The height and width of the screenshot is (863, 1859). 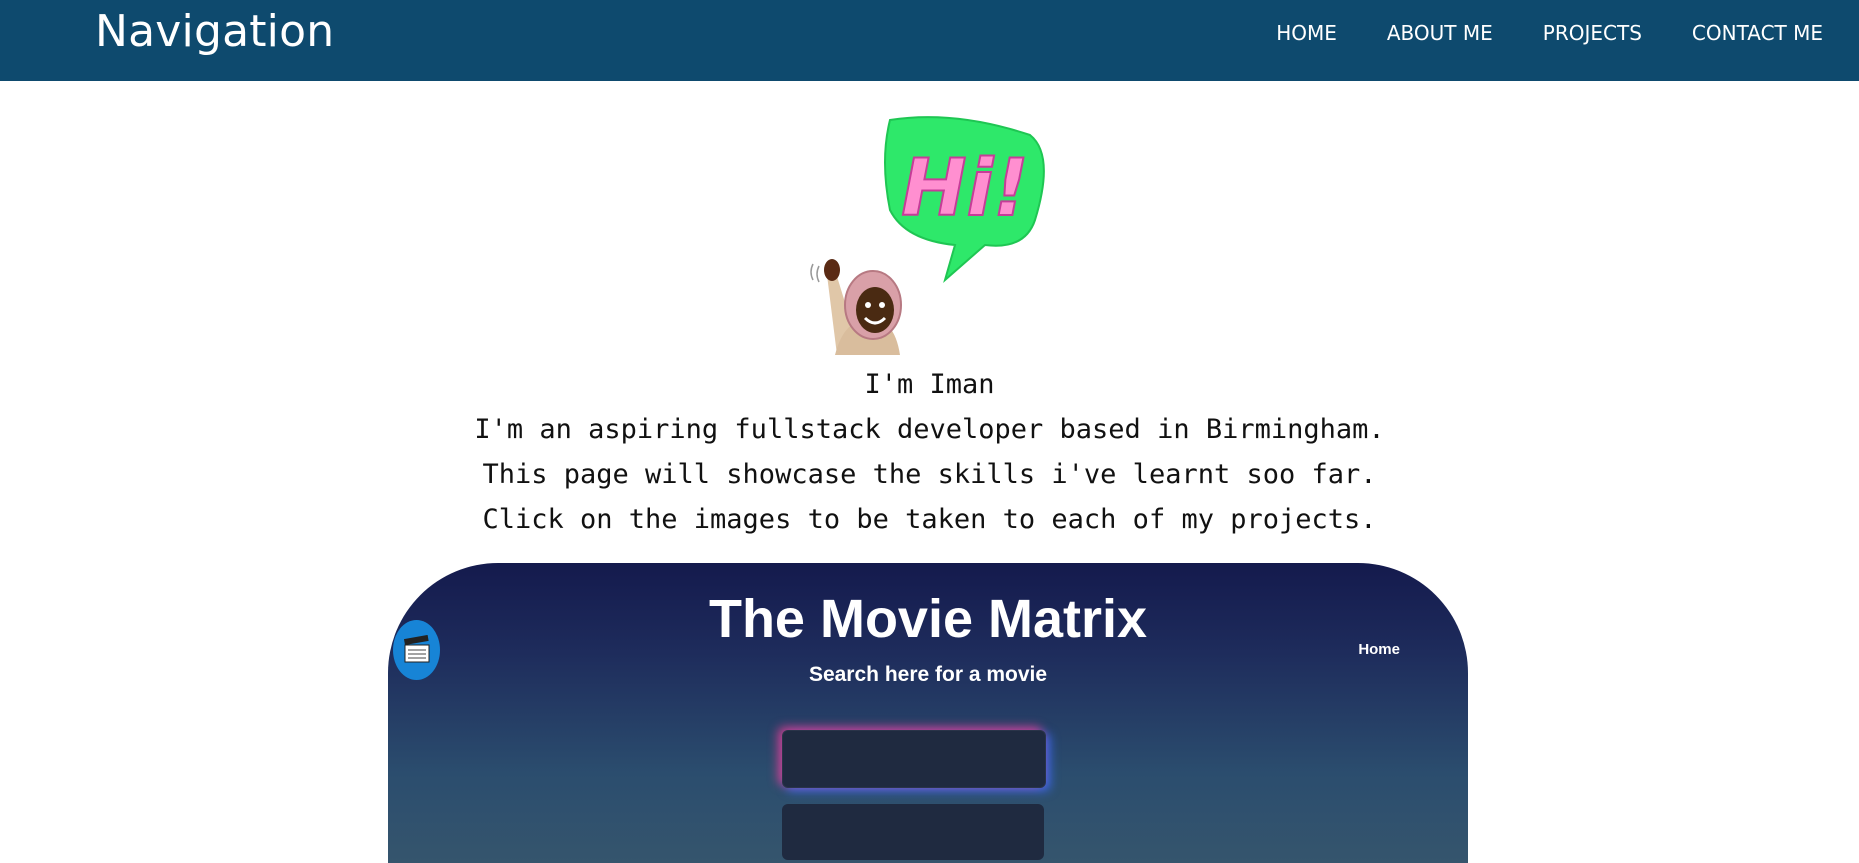 What do you see at coordinates (875, 310) in the screenshot?
I see `avatar-face` at bounding box center [875, 310].